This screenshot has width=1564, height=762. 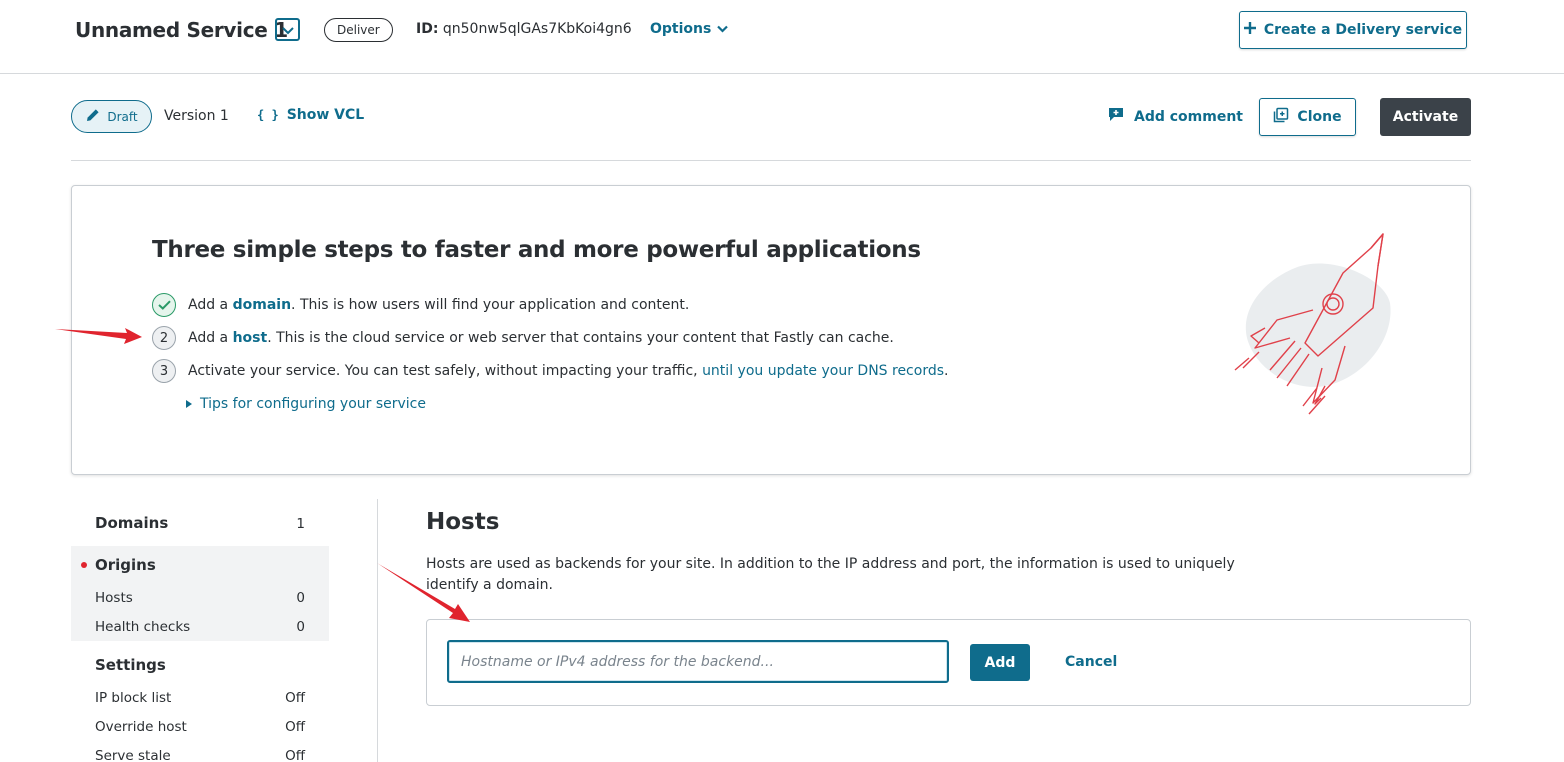 What do you see at coordinates (681, 29) in the screenshot?
I see `options-label: Options` at bounding box center [681, 29].